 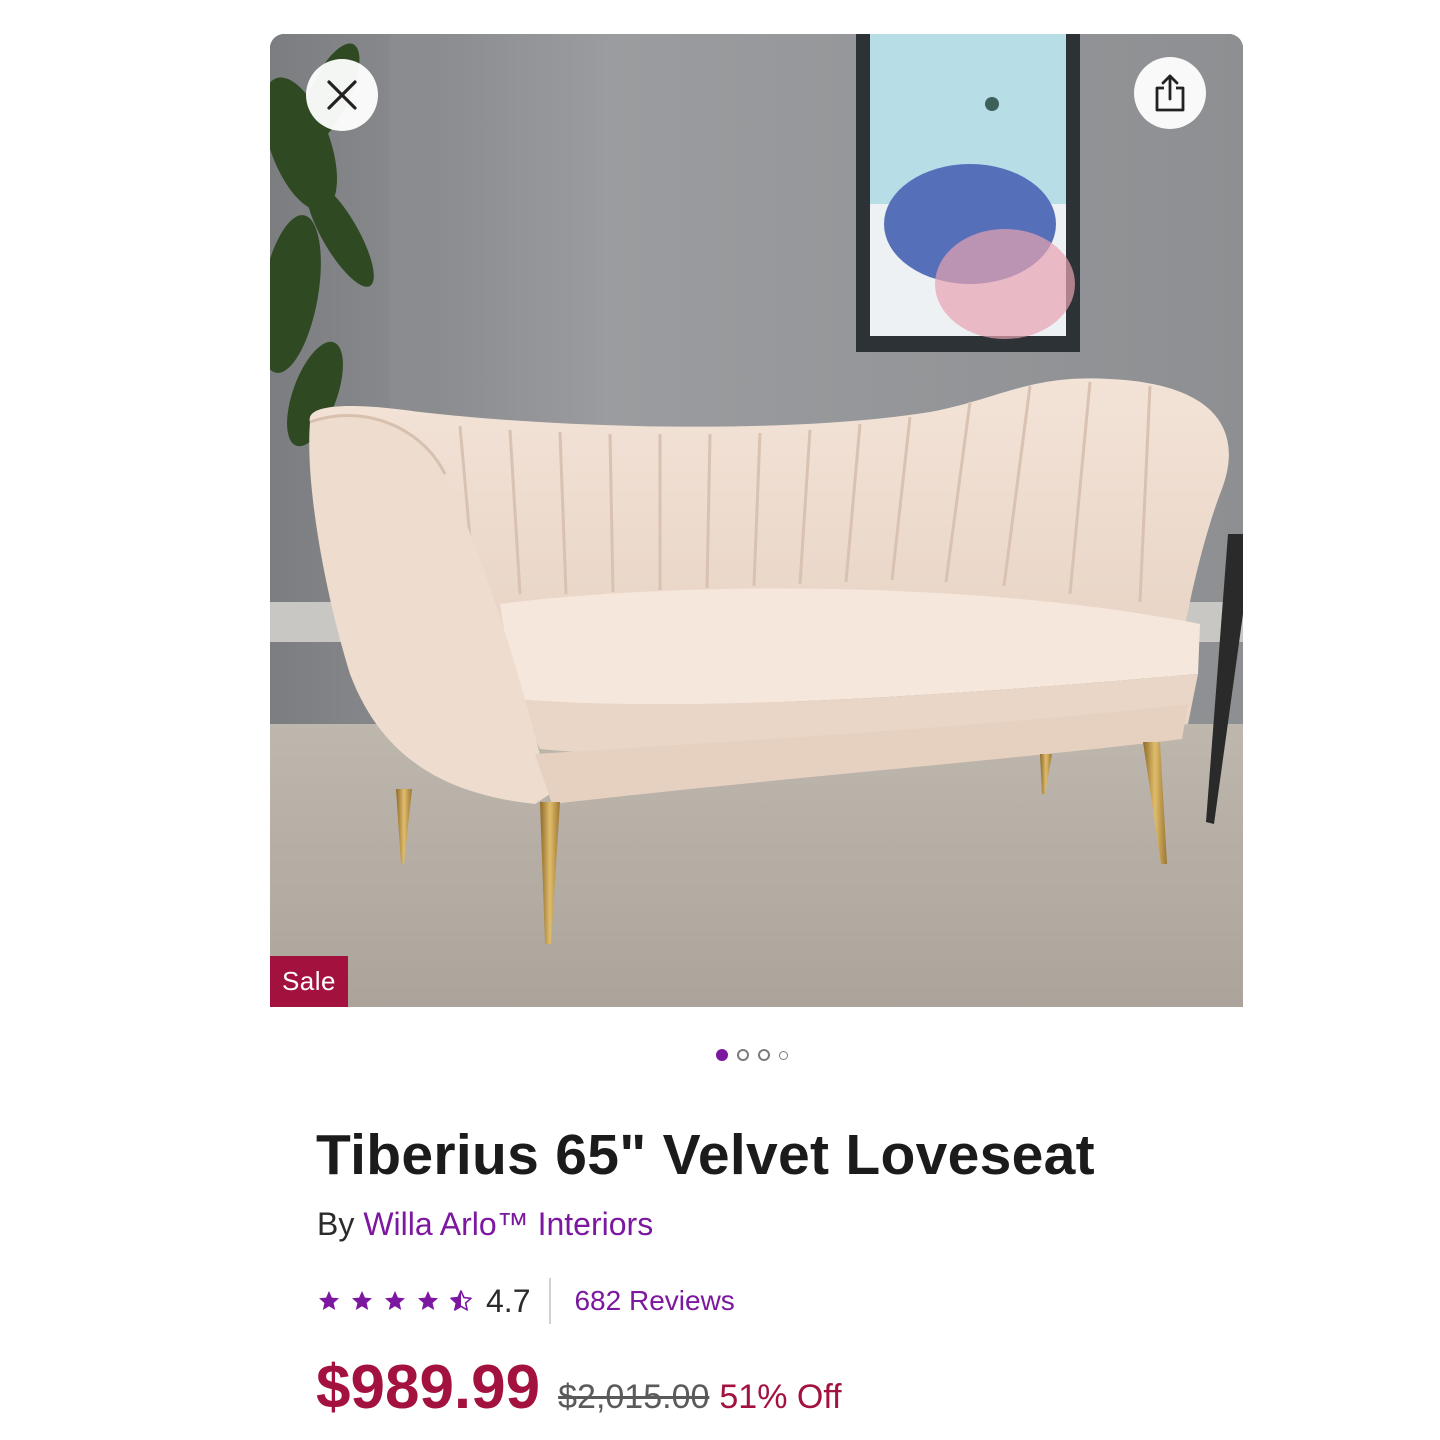 What do you see at coordinates (508, 1300) in the screenshot?
I see `rating-value: 4.7` at bounding box center [508, 1300].